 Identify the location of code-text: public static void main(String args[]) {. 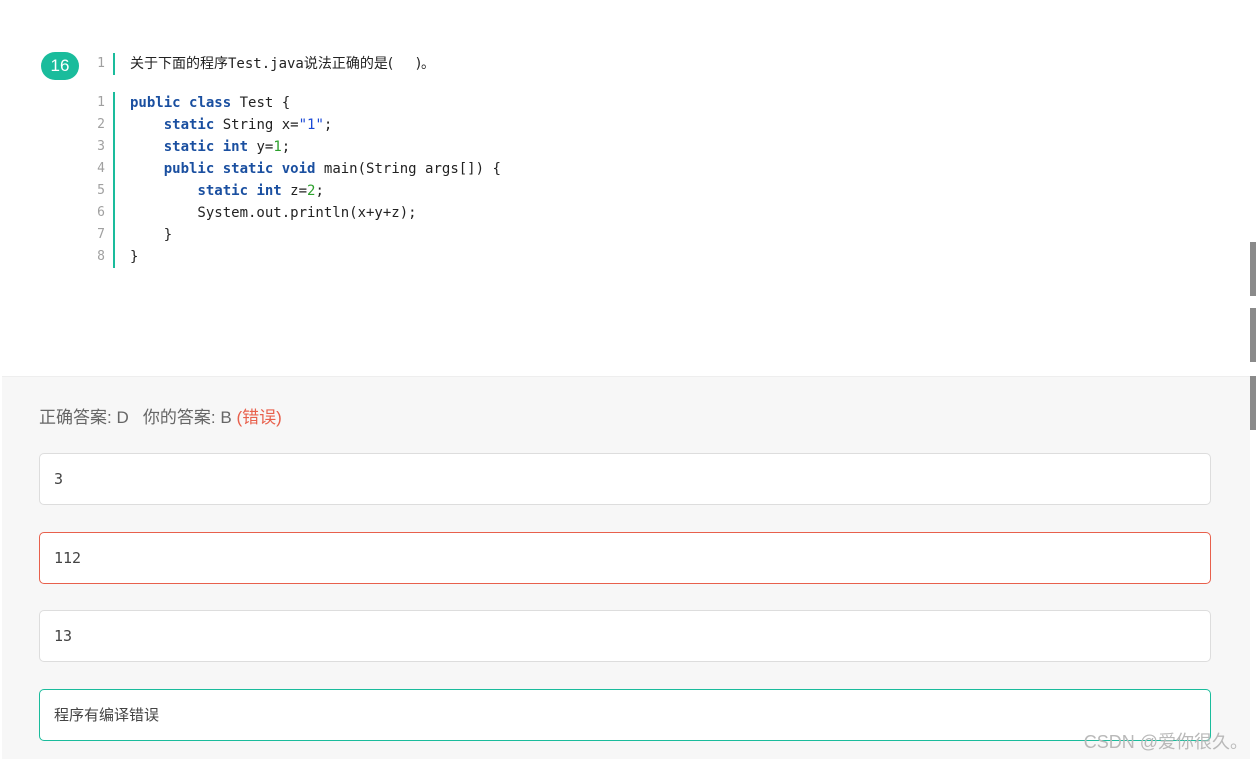
(308, 169).